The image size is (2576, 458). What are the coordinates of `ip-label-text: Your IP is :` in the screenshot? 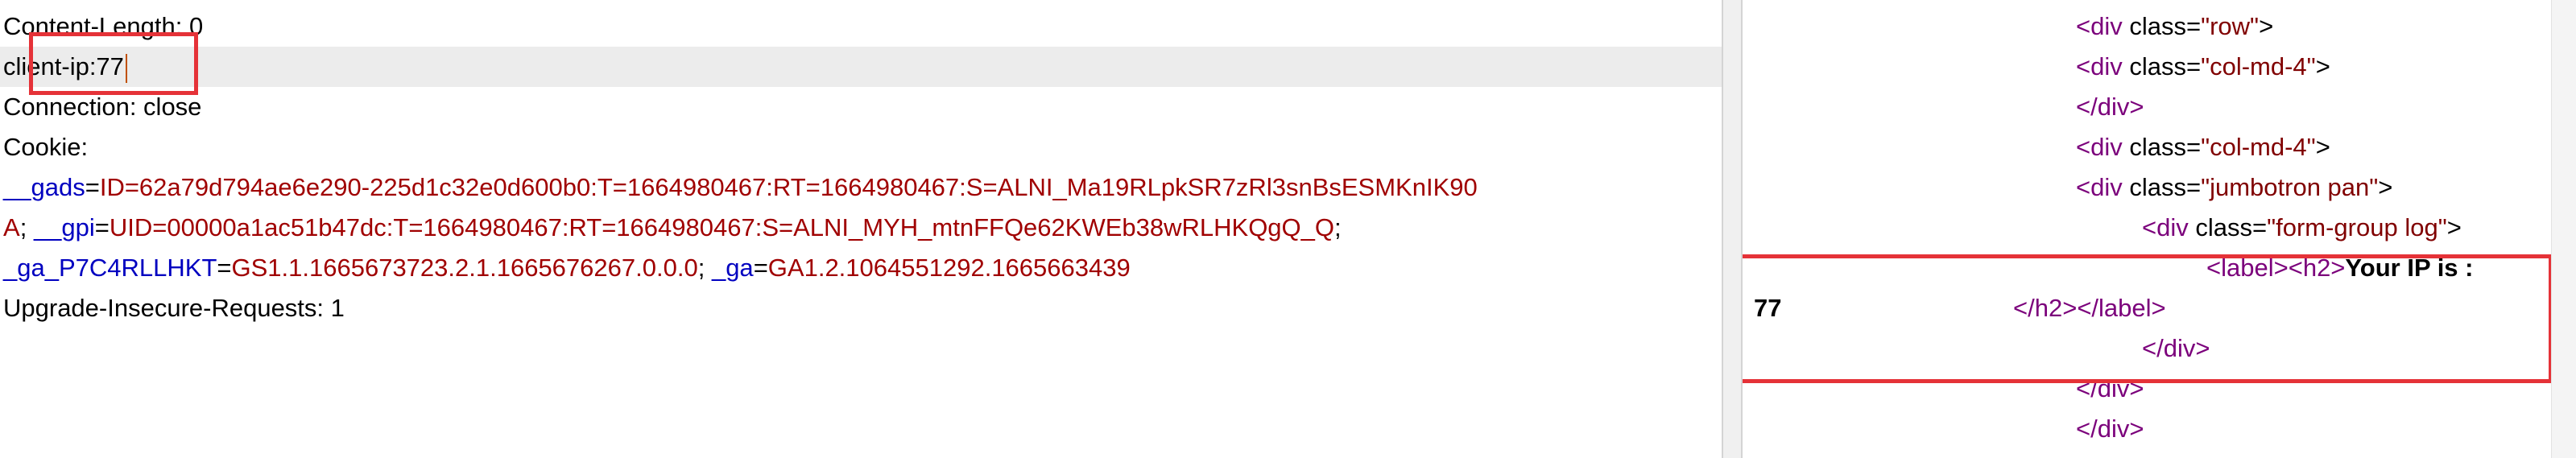 It's located at (2410, 268).